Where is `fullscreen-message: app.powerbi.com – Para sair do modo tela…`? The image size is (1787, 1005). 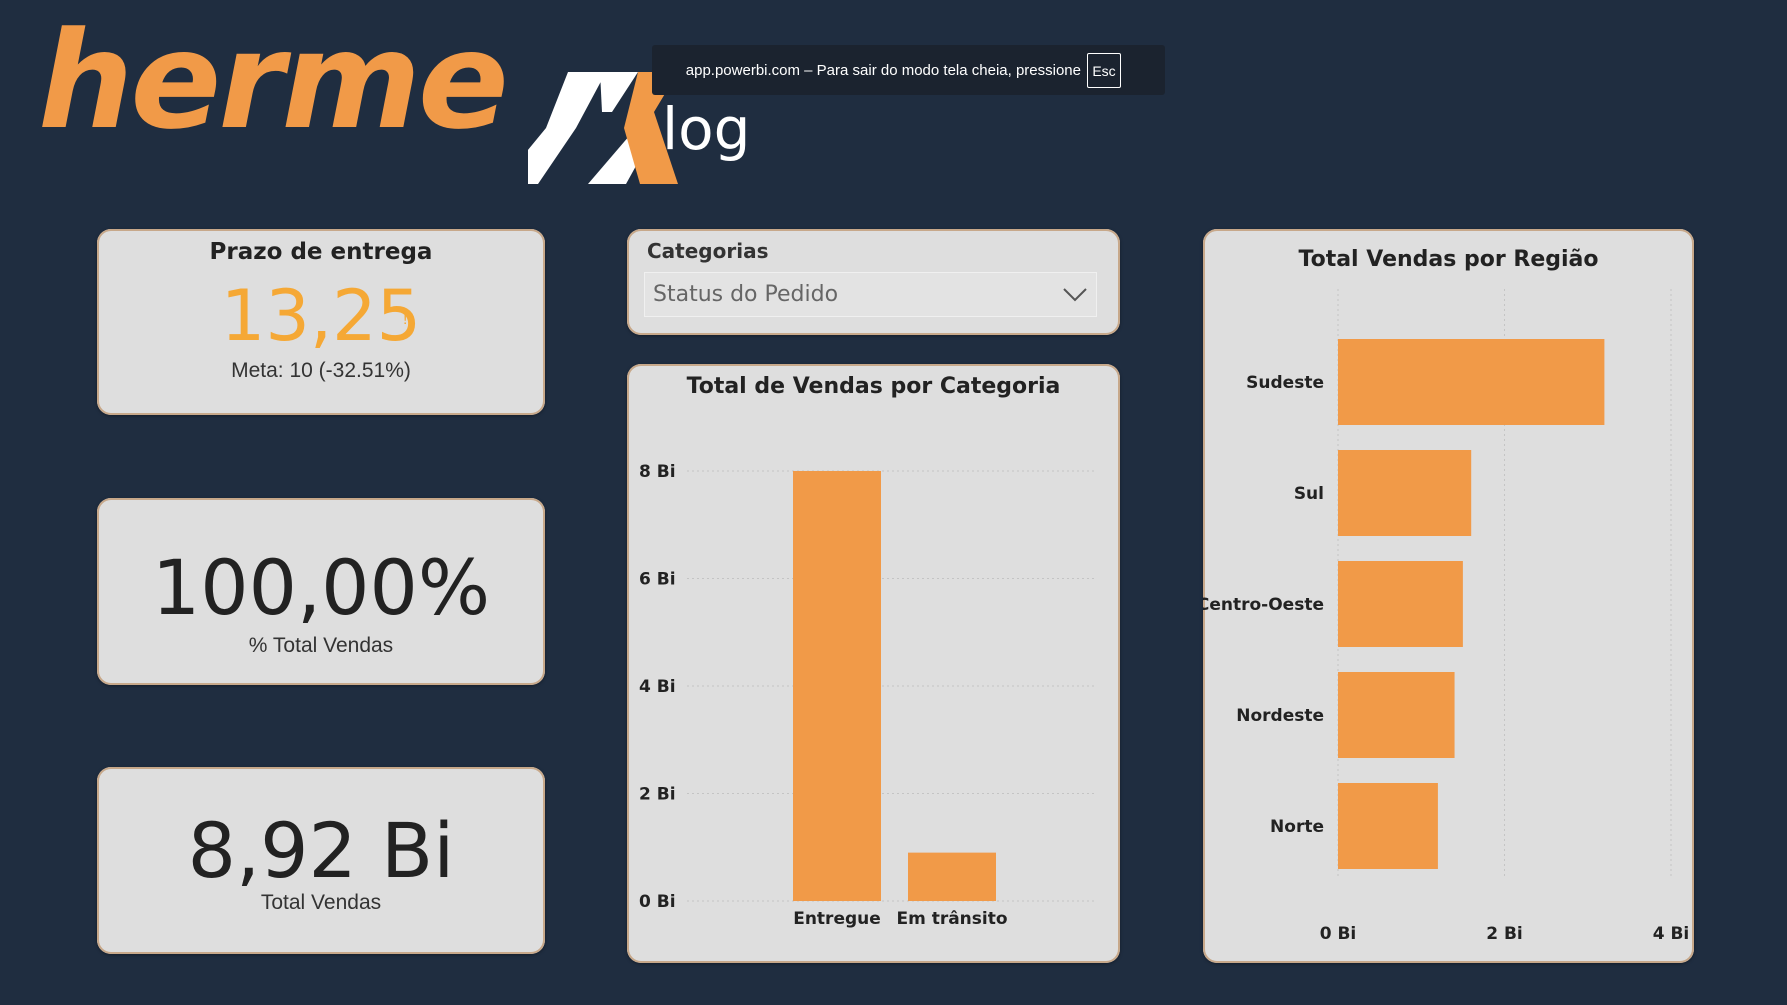 fullscreen-message: app.powerbi.com – Para sair do modo tela… is located at coordinates (883, 70).